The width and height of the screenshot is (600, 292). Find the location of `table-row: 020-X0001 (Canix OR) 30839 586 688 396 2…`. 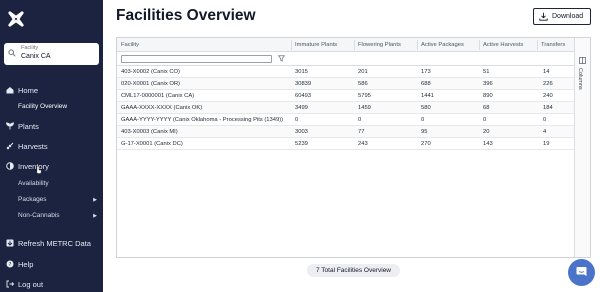

table-row: 020-X0001 (Canix OR) 30839 586 688 396 2… is located at coordinates (346, 84).